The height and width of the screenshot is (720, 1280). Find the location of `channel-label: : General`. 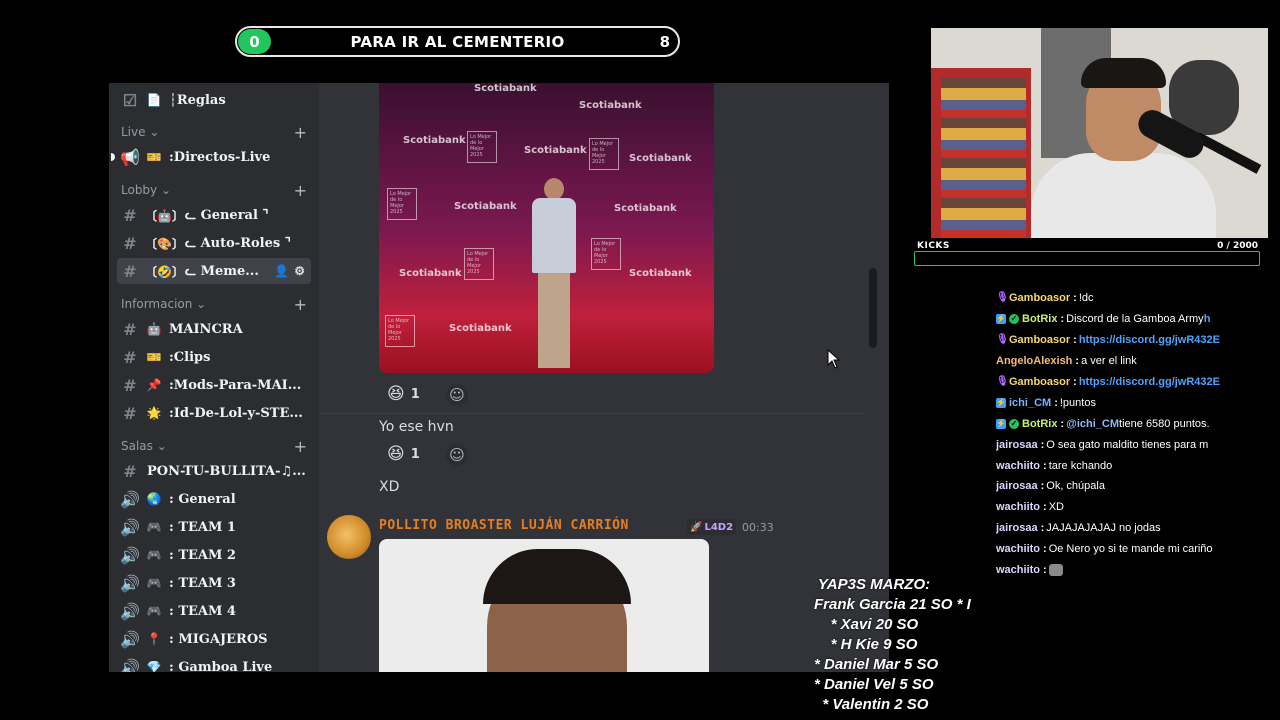

channel-label: : General is located at coordinates (202, 499).